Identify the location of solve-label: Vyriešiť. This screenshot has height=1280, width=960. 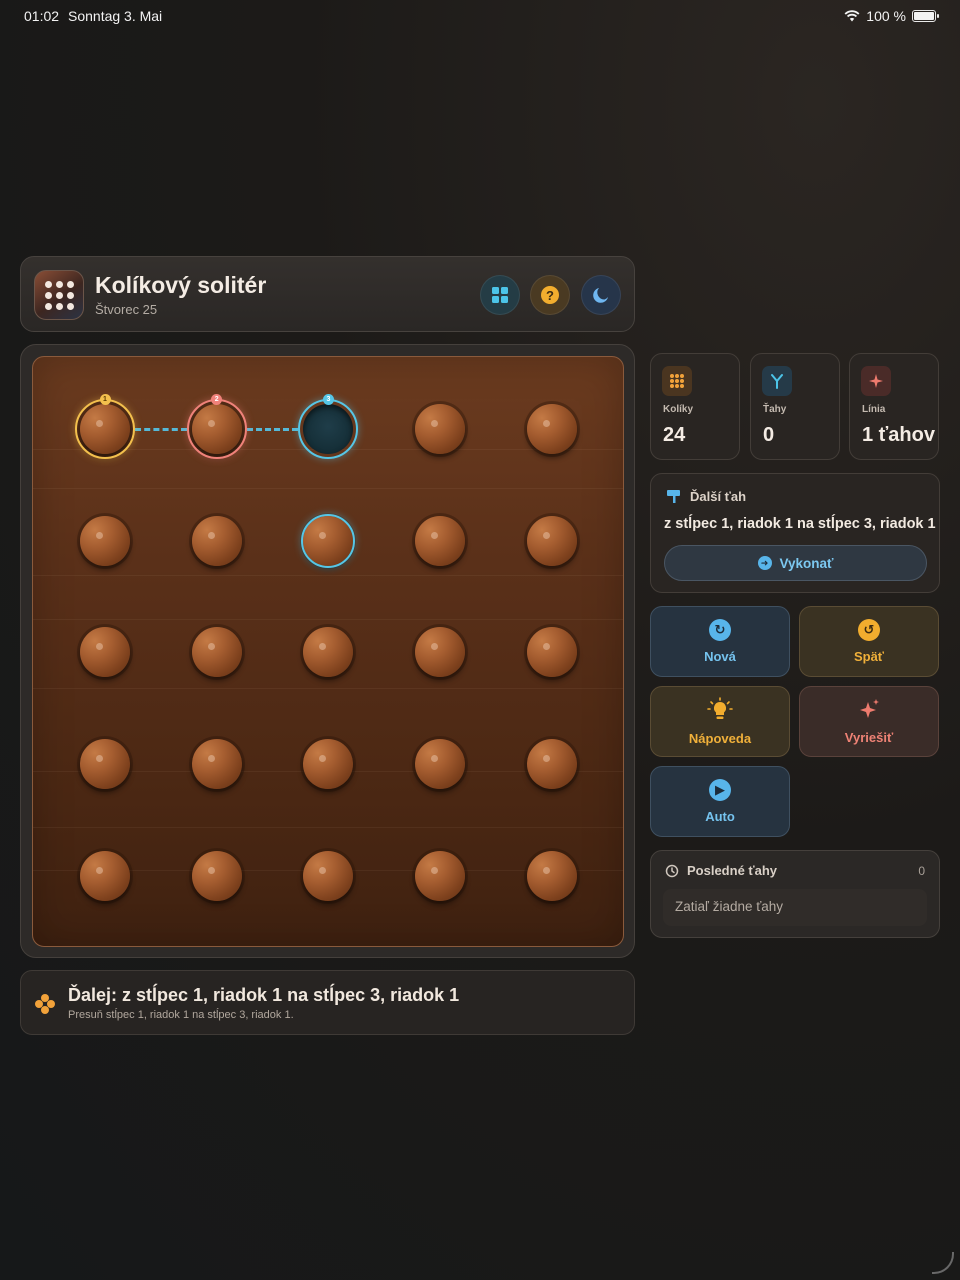
(869, 737).